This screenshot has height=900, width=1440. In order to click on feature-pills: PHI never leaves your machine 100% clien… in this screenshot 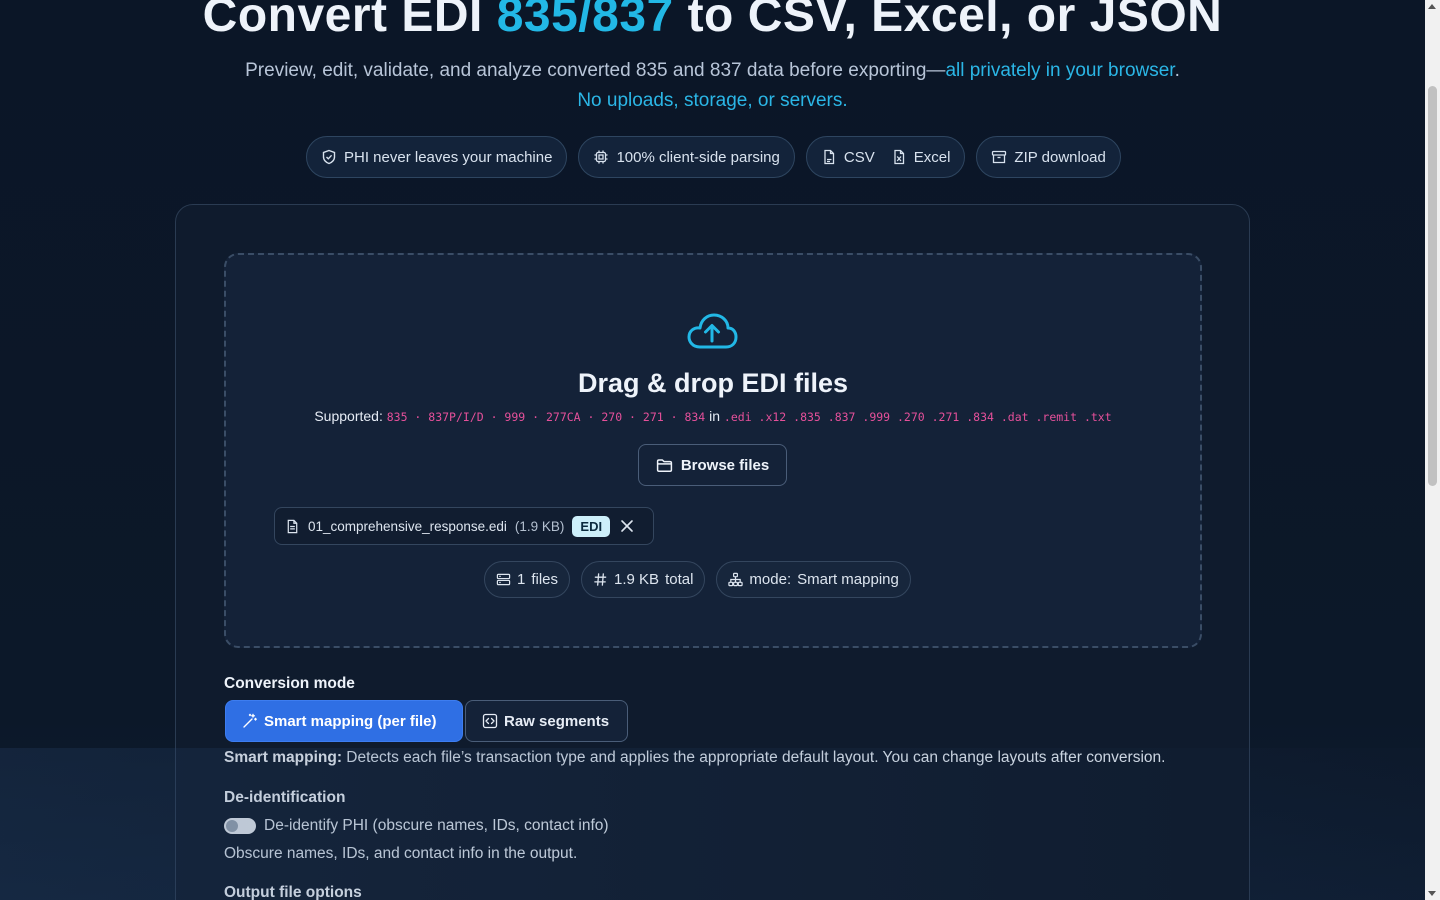, I will do `click(713, 157)`.